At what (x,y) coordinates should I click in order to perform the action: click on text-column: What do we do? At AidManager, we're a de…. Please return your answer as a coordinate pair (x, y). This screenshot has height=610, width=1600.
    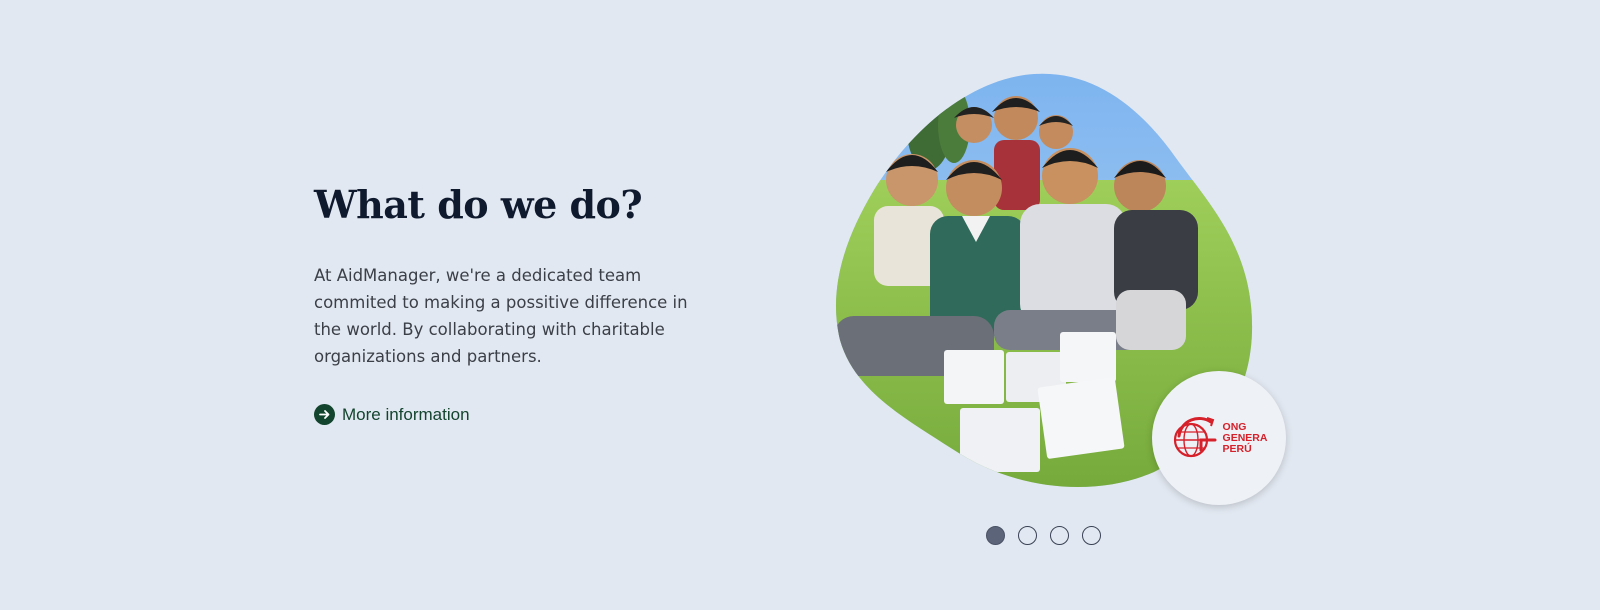
    Looking at the image, I should click on (514, 302).